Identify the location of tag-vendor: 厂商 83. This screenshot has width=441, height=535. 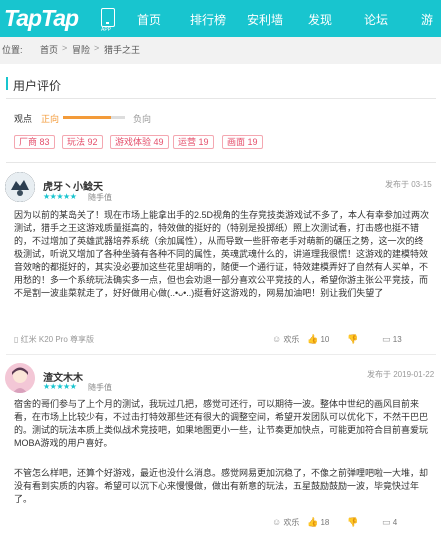
(34, 142).